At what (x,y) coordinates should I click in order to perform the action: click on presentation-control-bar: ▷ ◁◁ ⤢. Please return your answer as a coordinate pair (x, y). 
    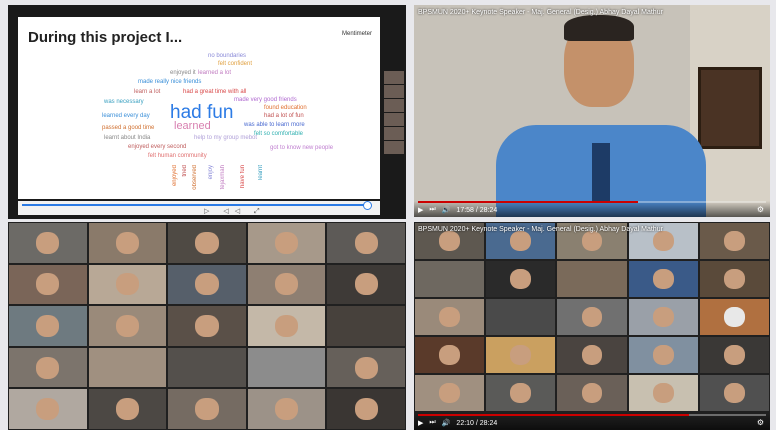
    Looking at the image, I should click on (199, 208).